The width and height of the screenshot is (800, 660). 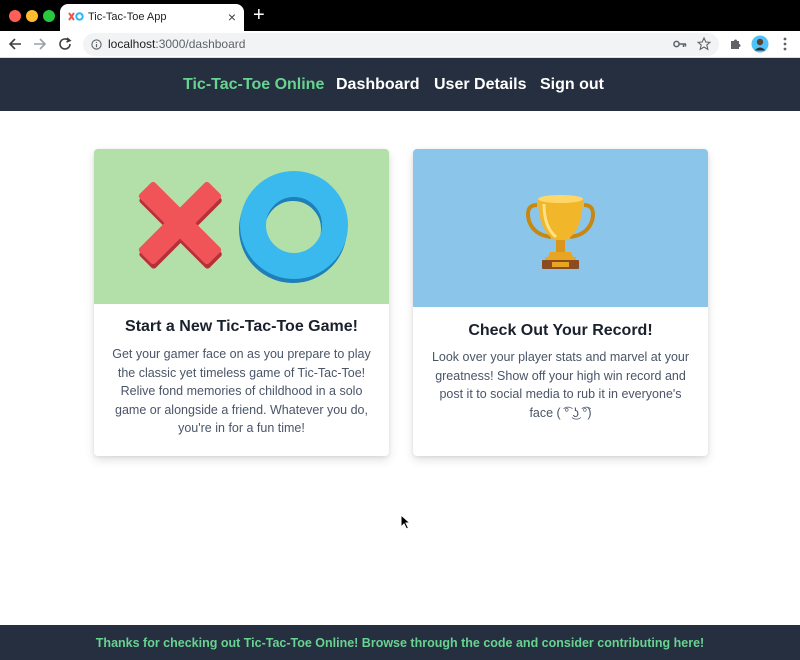 What do you see at coordinates (40, 44) in the screenshot?
I see `forward-arrow-icon` at bounding box center [40, 44].